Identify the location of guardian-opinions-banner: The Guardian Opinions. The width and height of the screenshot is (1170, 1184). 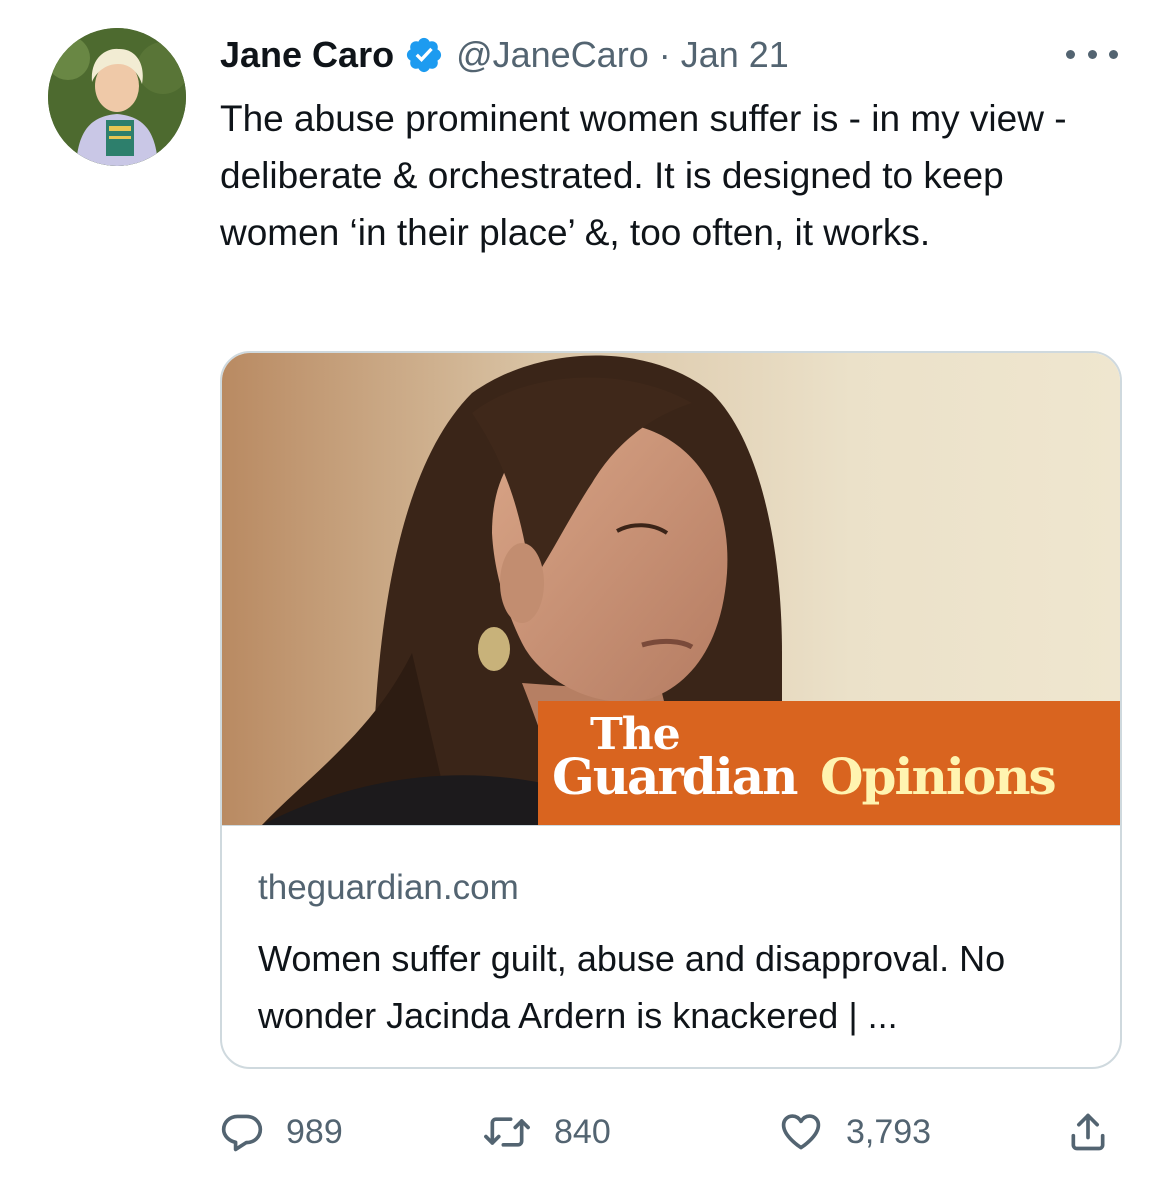
(829, 763).